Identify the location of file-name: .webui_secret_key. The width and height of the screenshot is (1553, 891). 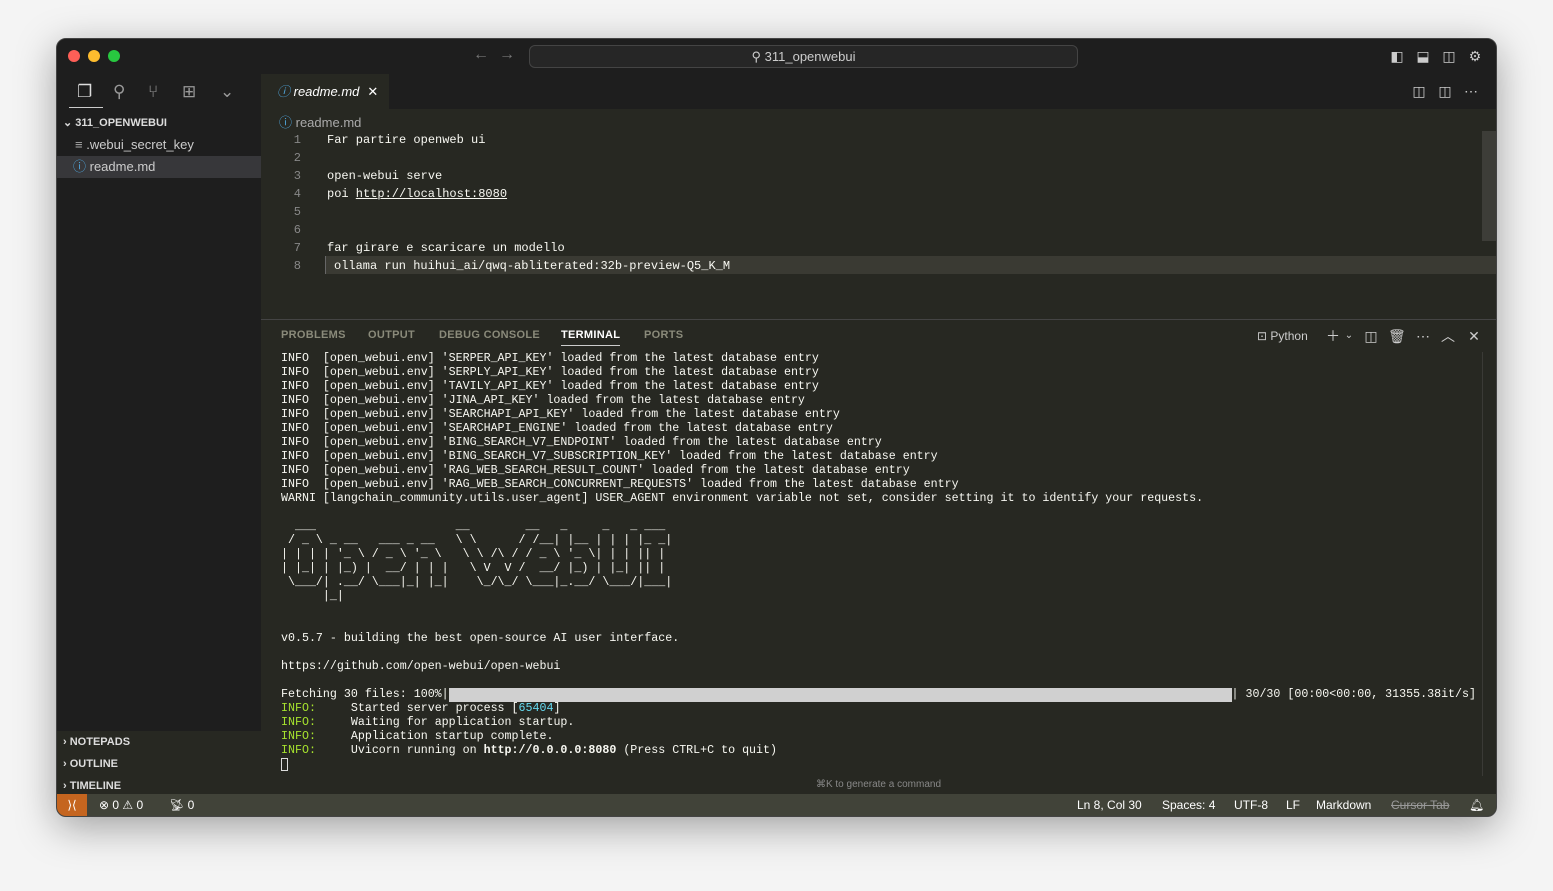
(140, 144).